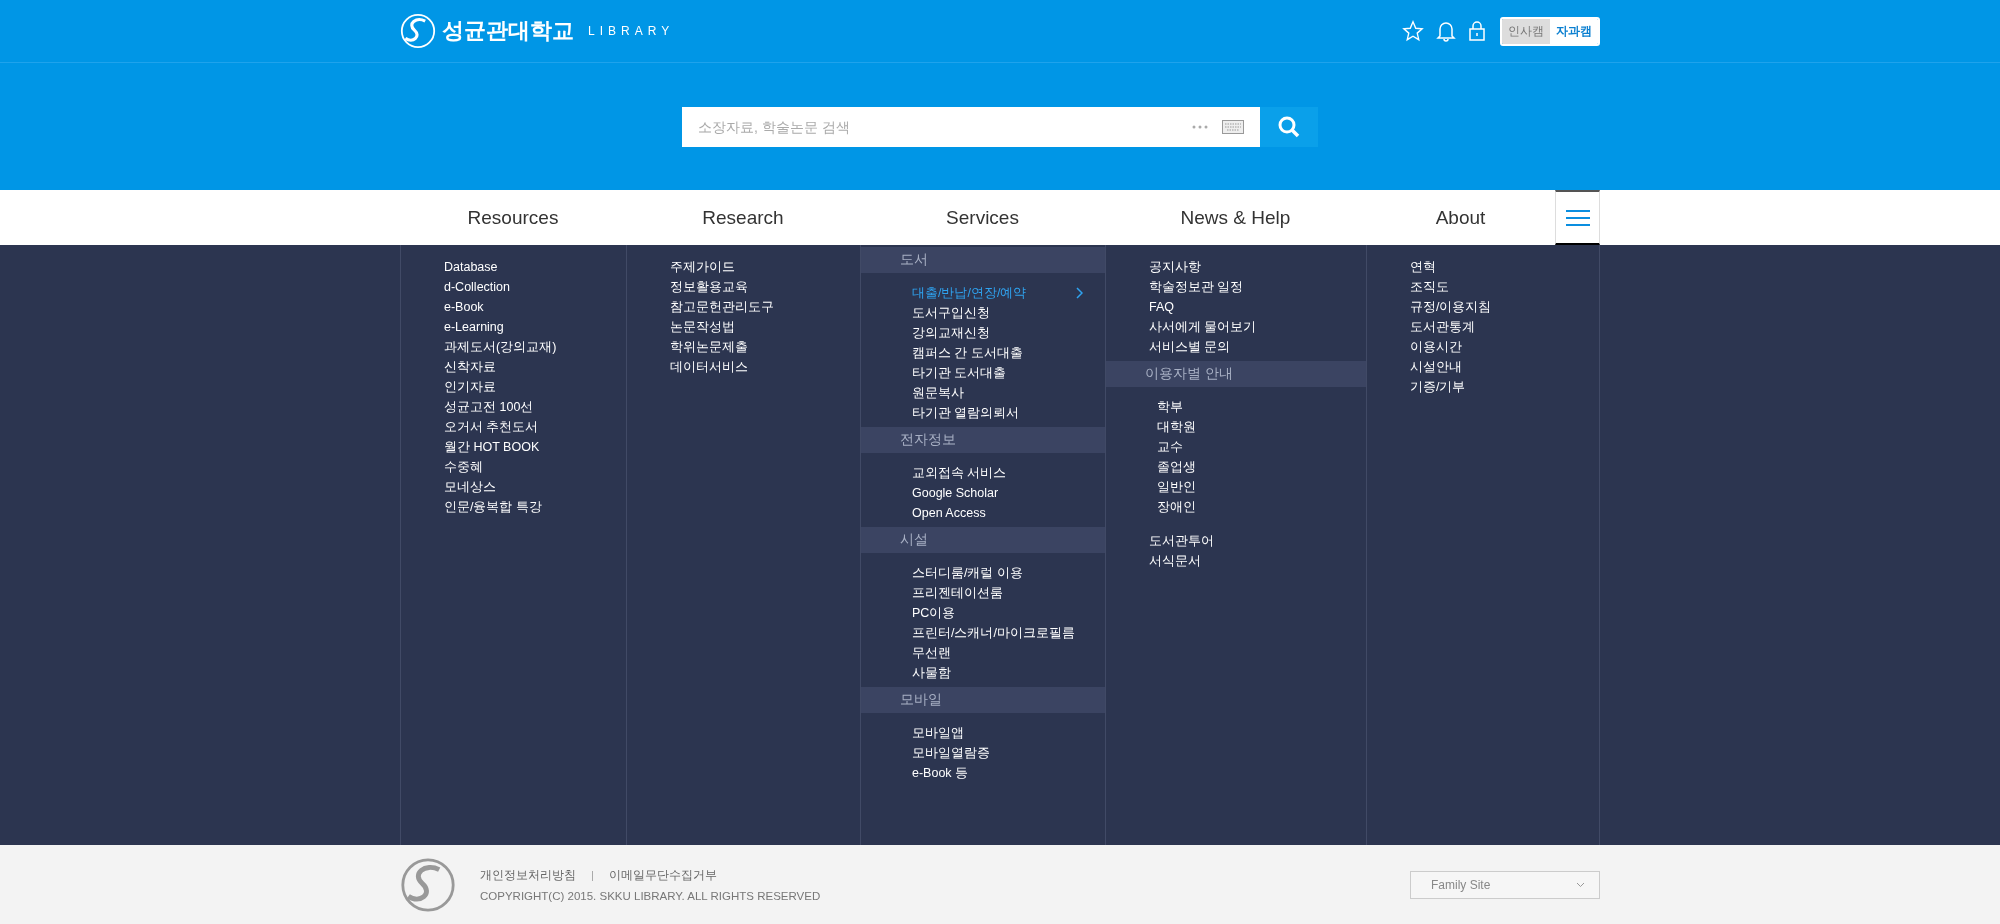 The image size is (2000, 924). I want to click on submenu-link: 타기관 도서대출, so click(959, 373).